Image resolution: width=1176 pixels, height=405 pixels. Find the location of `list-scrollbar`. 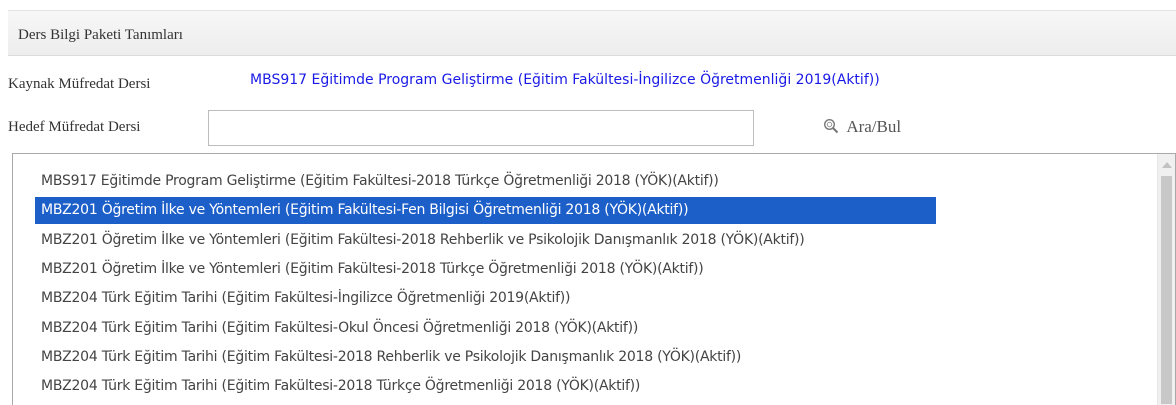

list-scrollbar is located at coordinates (1166, 279).